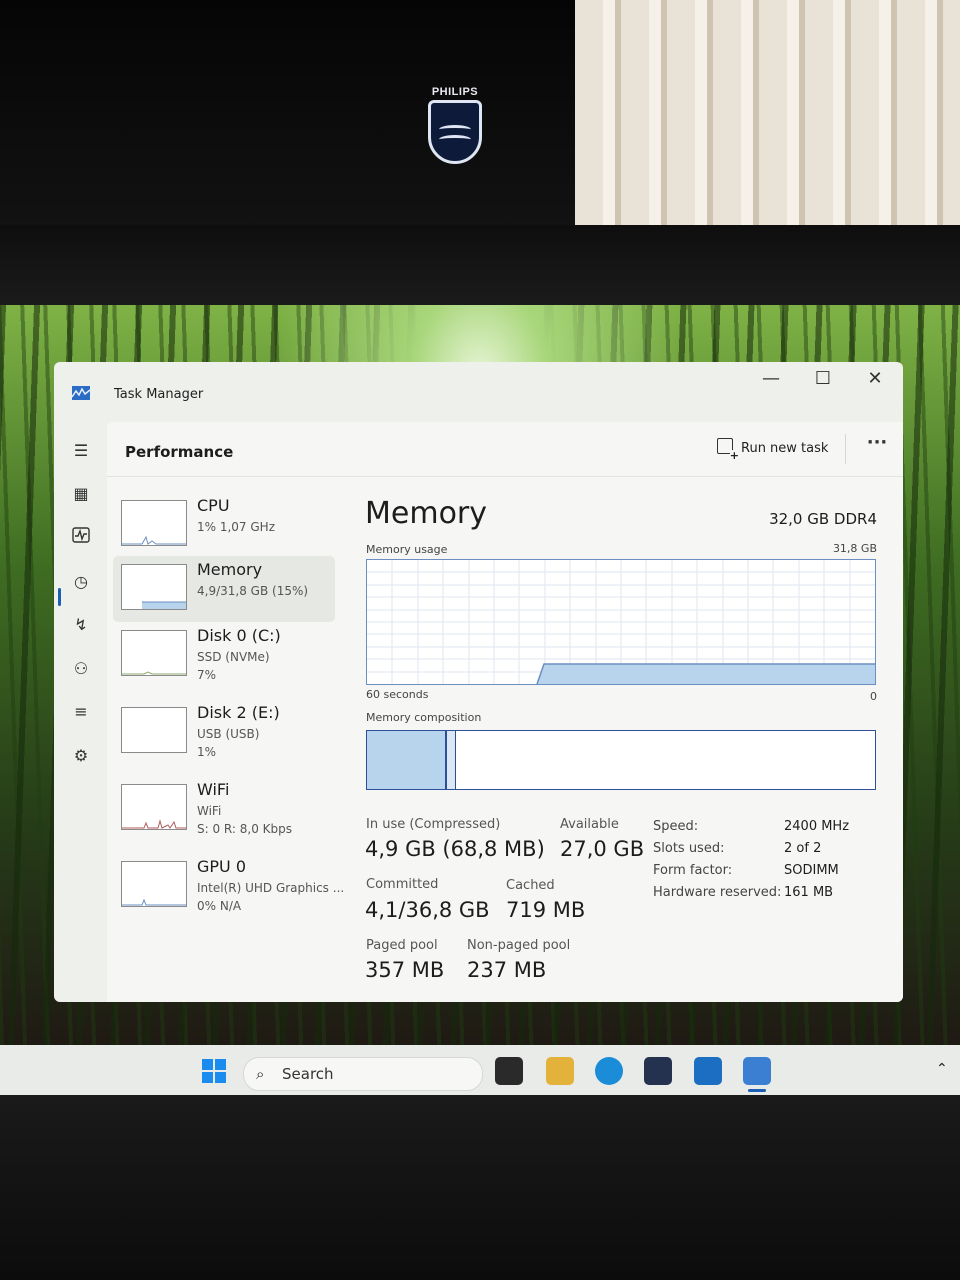 The image size is (960, 1280). Describe the element at coordinates (708, 1071) in the screenshot. I see `outlook-icon` at that location.